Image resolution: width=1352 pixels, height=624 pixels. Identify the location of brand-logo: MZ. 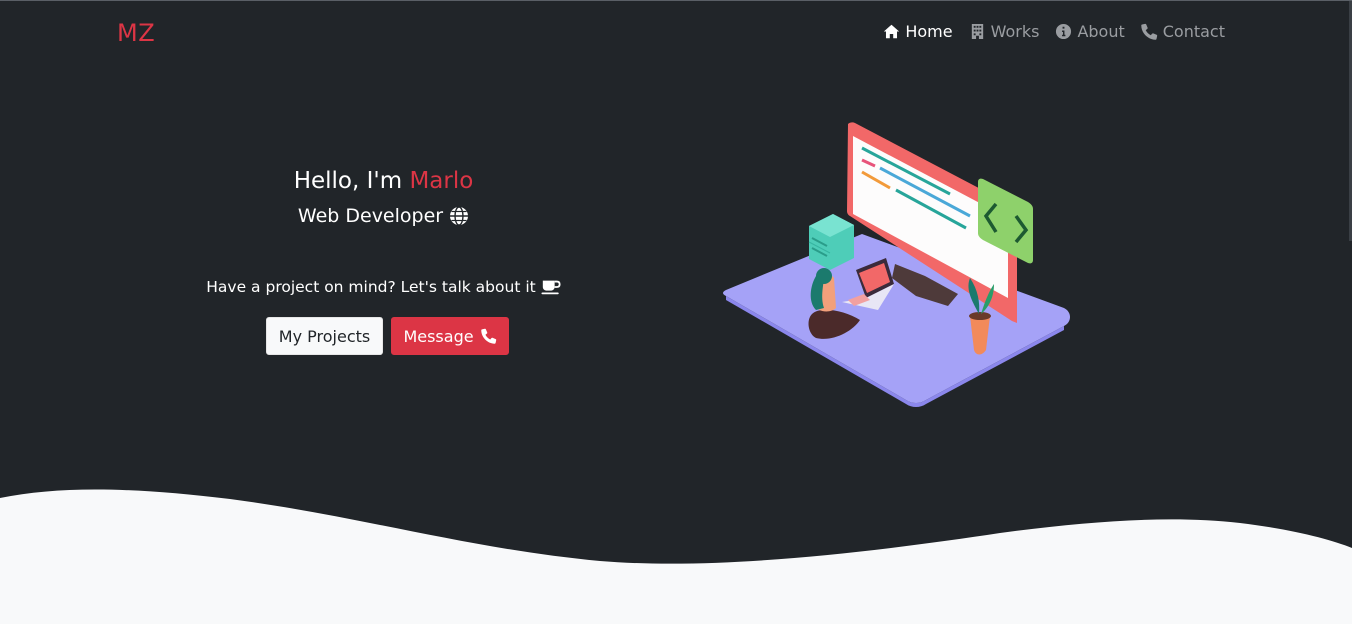
(136, 33).